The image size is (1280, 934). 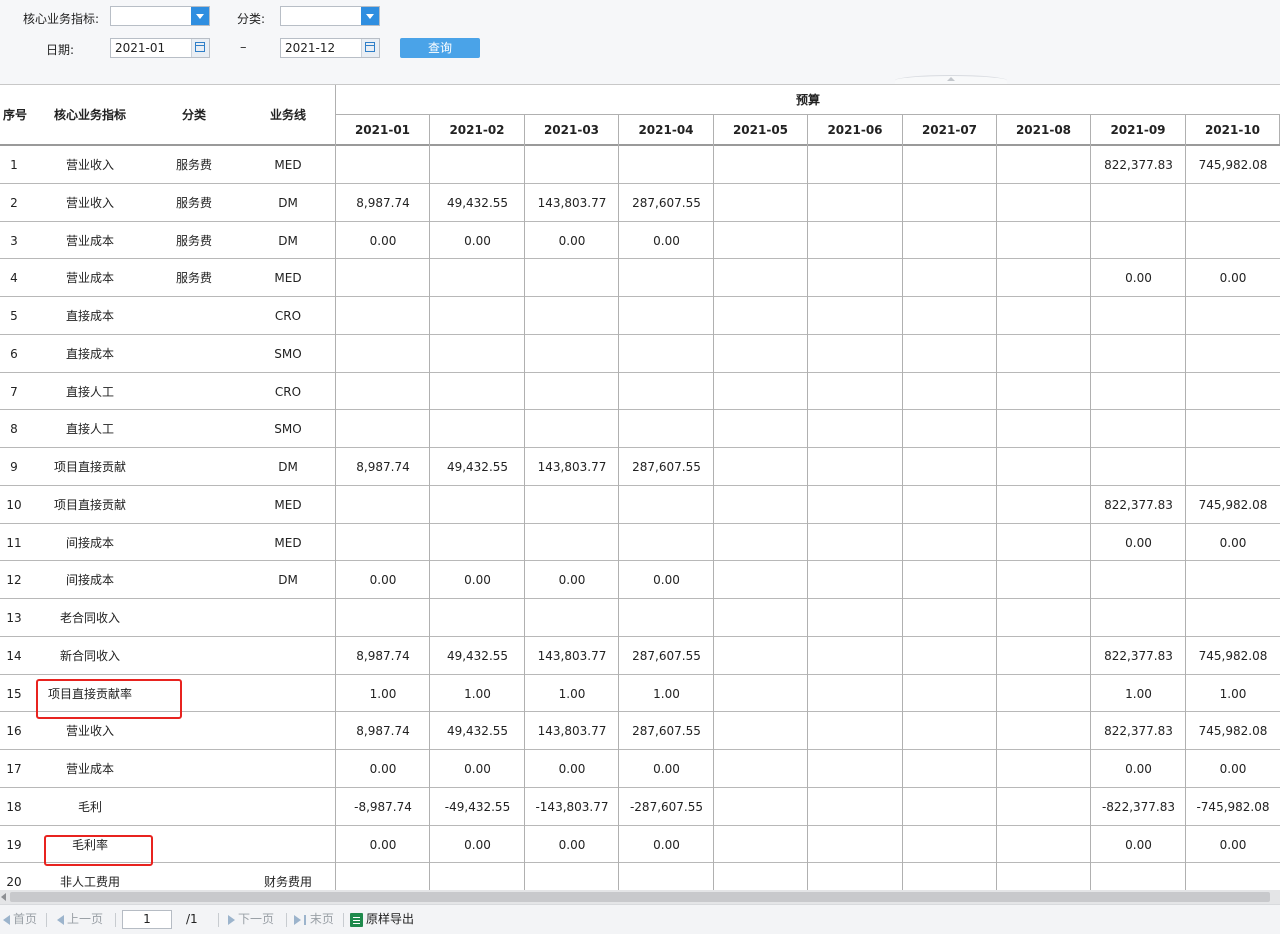 I want to click on next-page-button: 下一页, so click(x=251, y=919).